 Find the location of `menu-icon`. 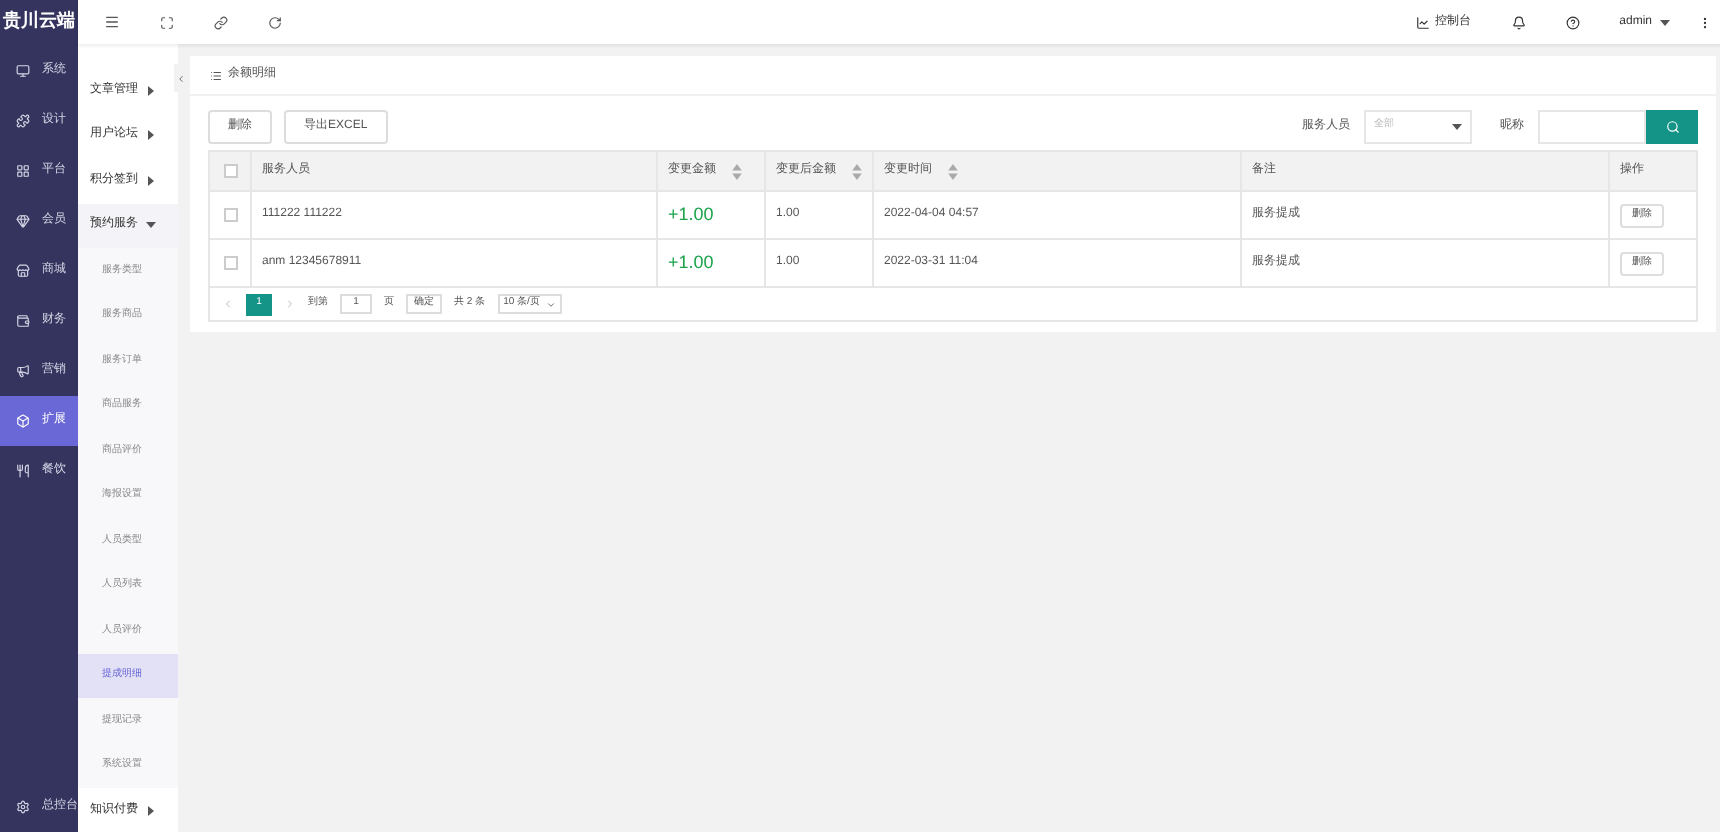

menu-icon is located at coordinates (112, 22).